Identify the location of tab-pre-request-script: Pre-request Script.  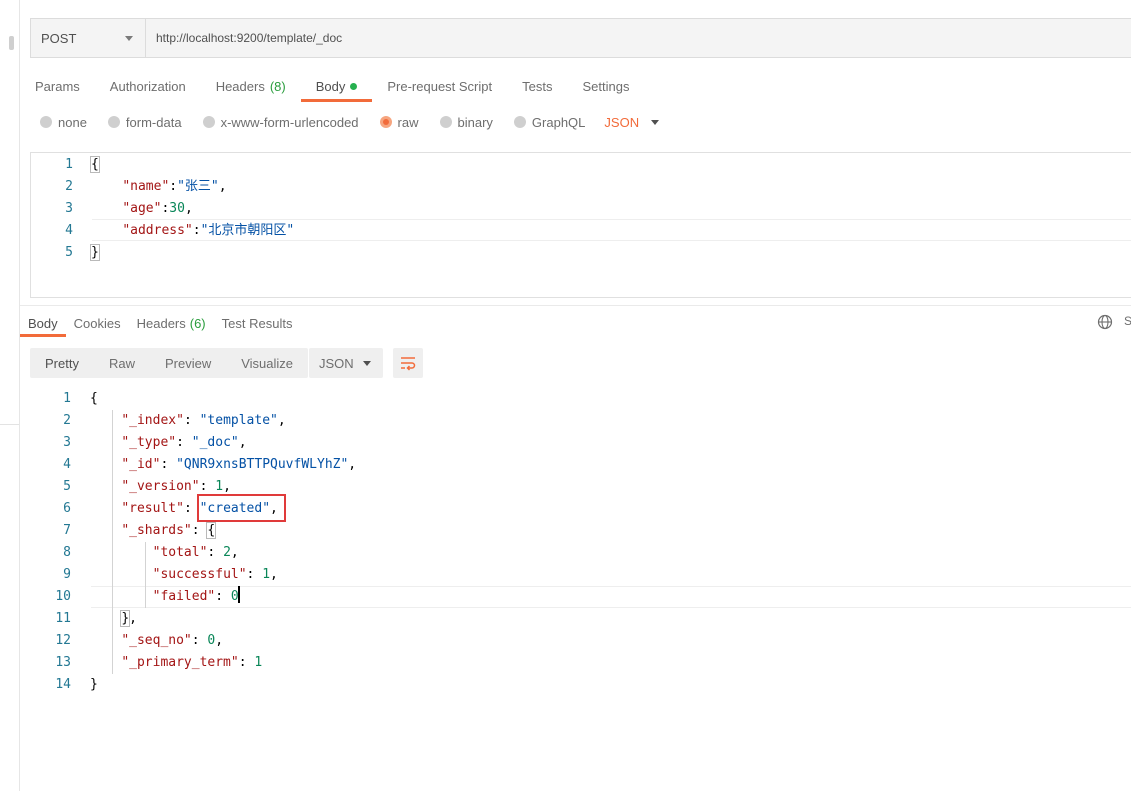
(439, 86).